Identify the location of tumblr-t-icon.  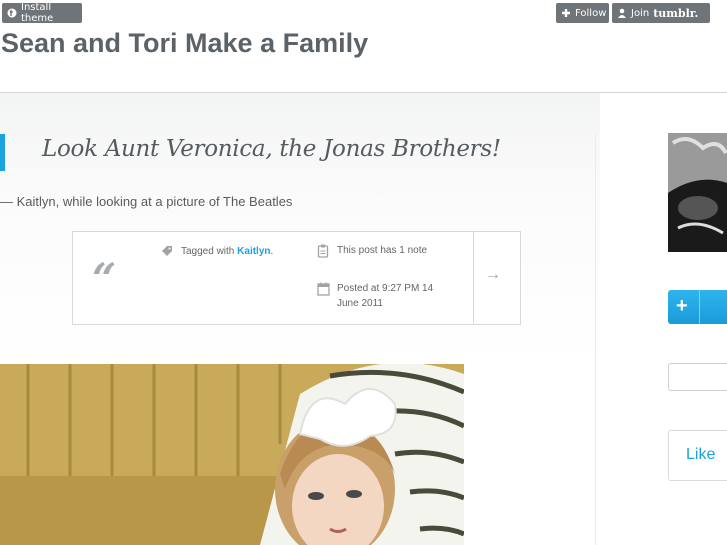
(12, 13).